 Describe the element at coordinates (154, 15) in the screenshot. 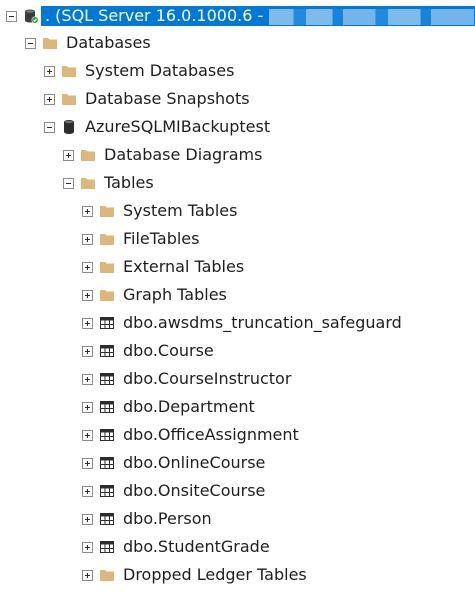

I see `server-name-text: . (SQL Server 16.0.1000.6 -` at that location.